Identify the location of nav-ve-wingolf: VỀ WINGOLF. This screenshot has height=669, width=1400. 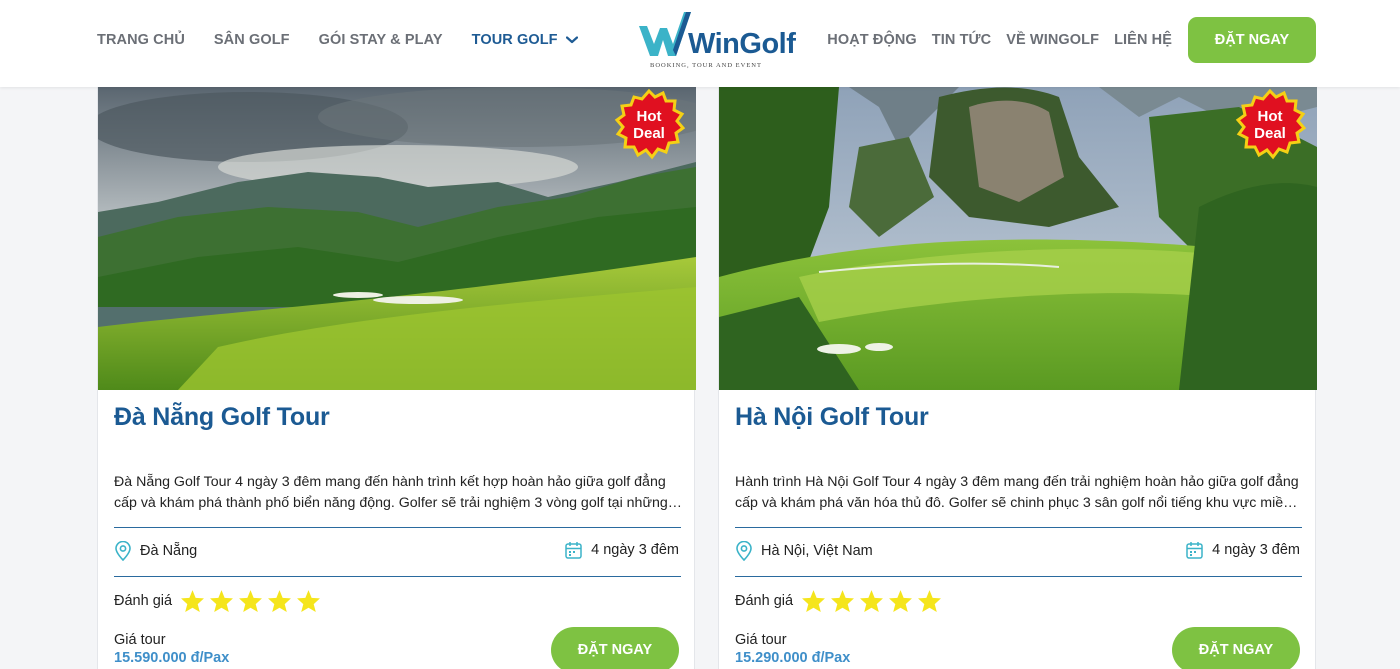
(1052, 40).